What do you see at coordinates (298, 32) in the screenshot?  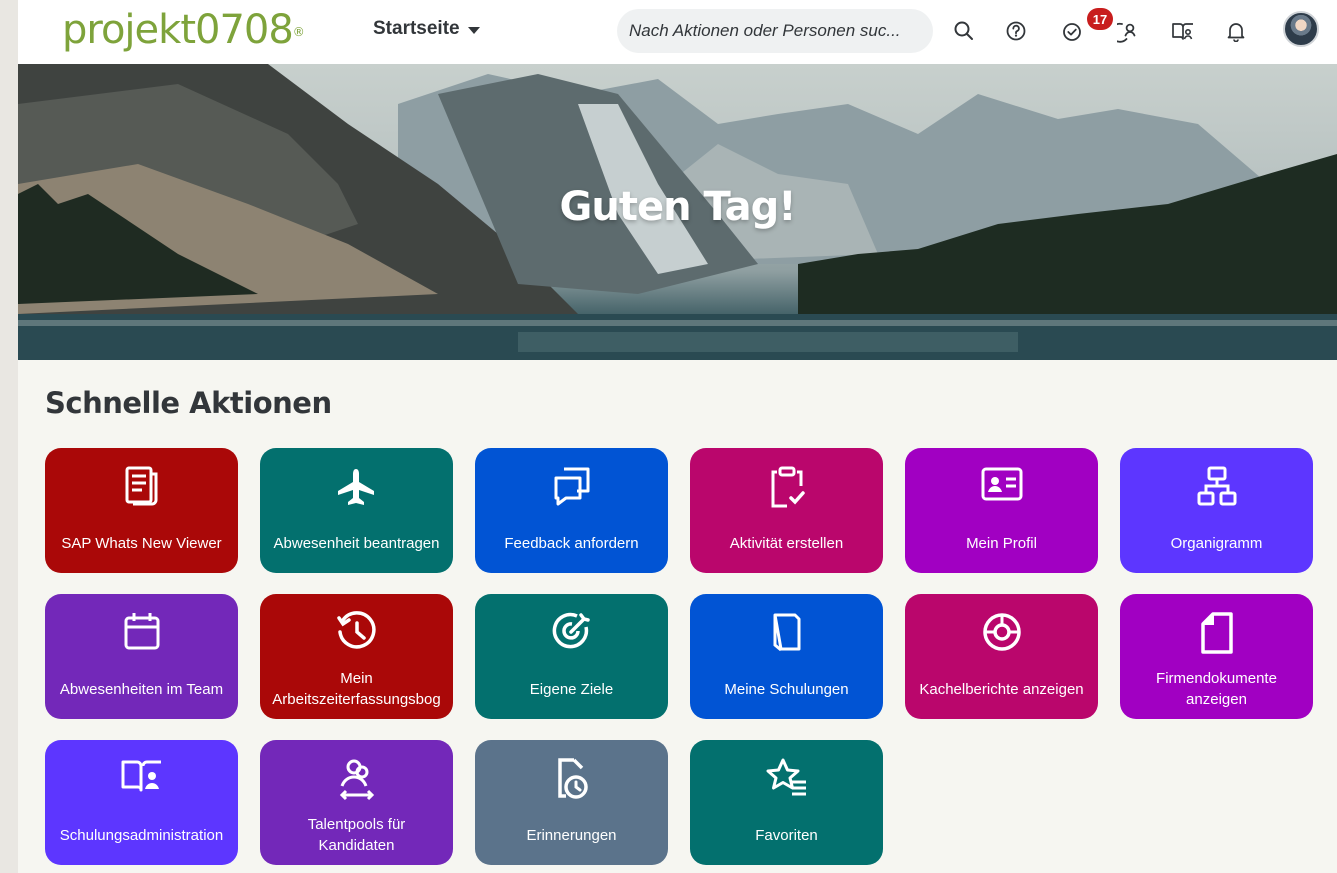 I see `logo-registered-mark: ®` at bounding box center [298, 32].